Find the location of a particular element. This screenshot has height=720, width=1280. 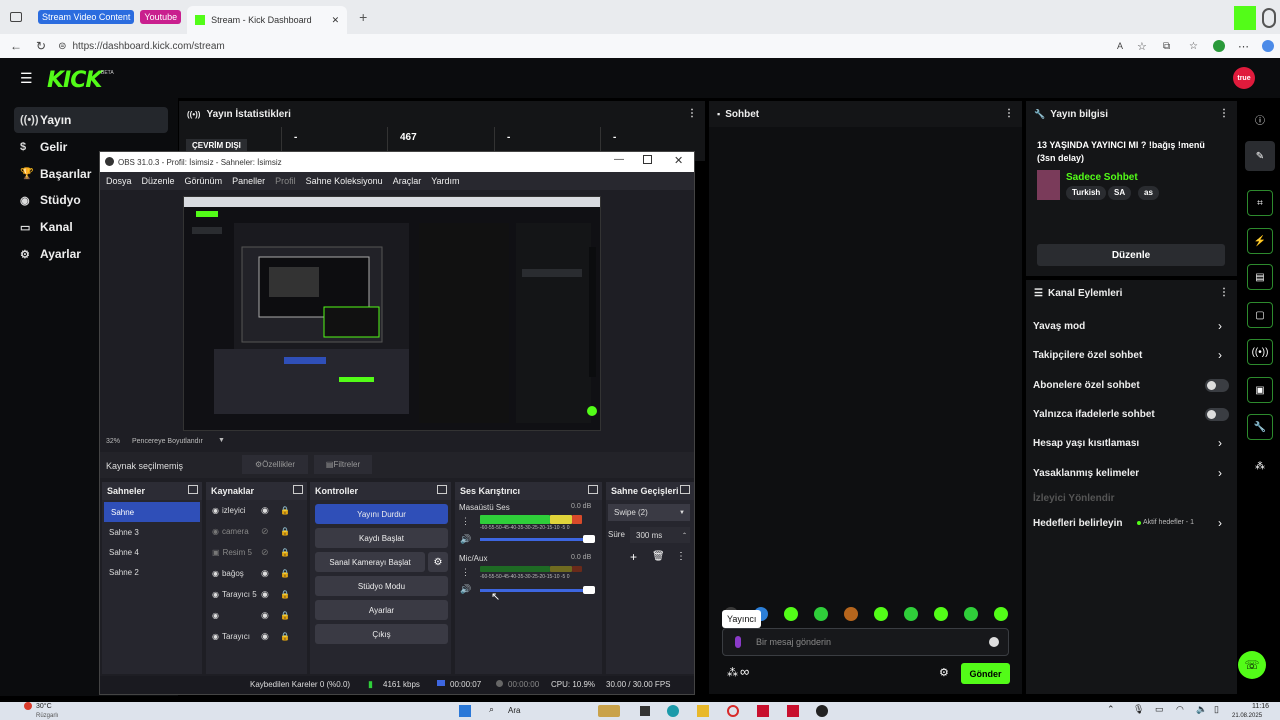

chat-settings-icon: ⚙ is located at coordinates (944, 672).